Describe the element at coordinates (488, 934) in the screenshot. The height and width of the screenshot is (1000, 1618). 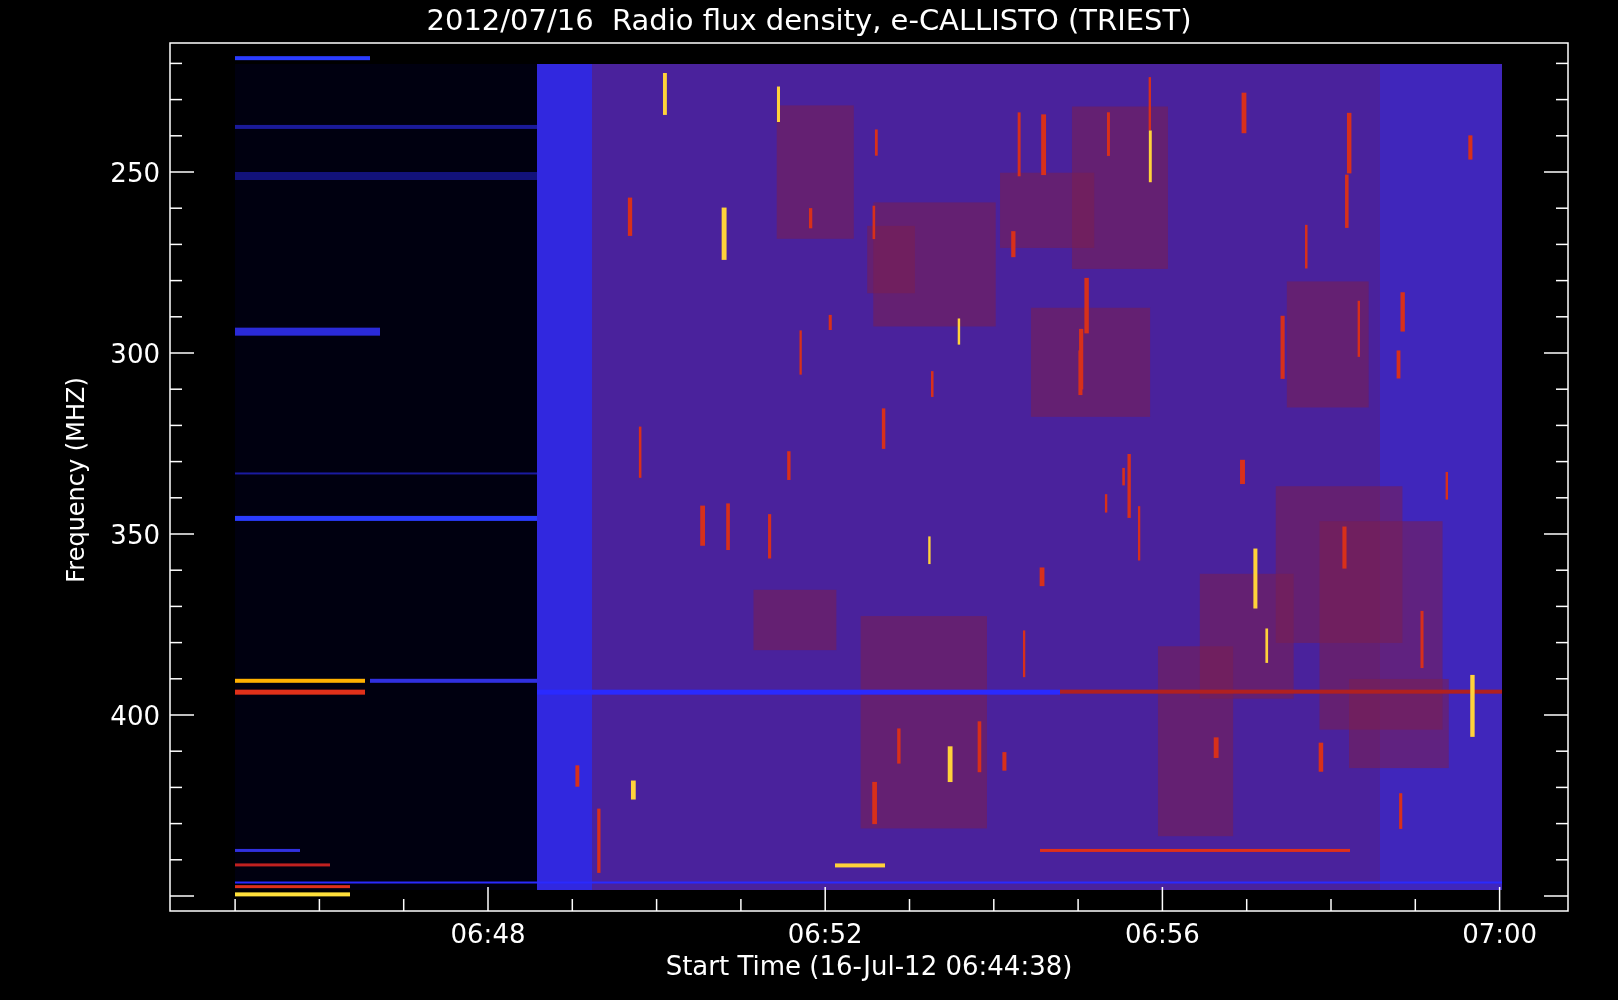
I see `x-tick-label: 06:48` at that location.